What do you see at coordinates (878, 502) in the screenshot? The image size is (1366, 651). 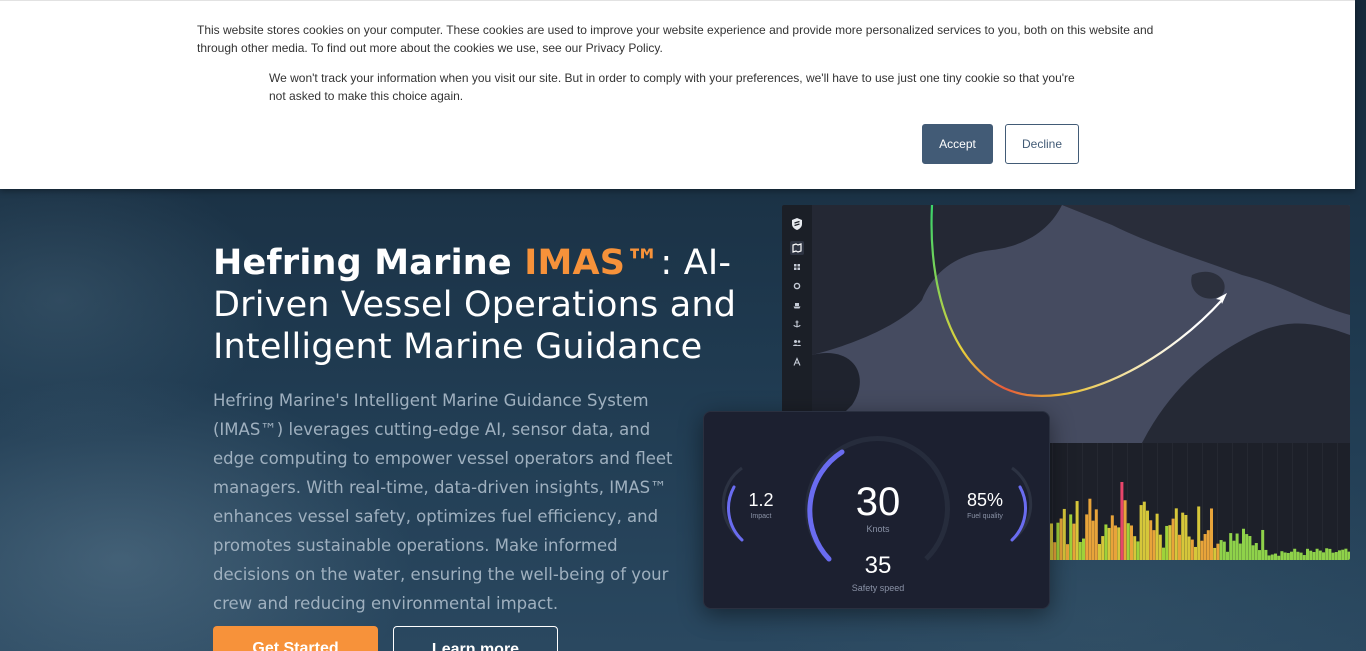 I see `speed-value: 30` at bounding box center [878, 502].